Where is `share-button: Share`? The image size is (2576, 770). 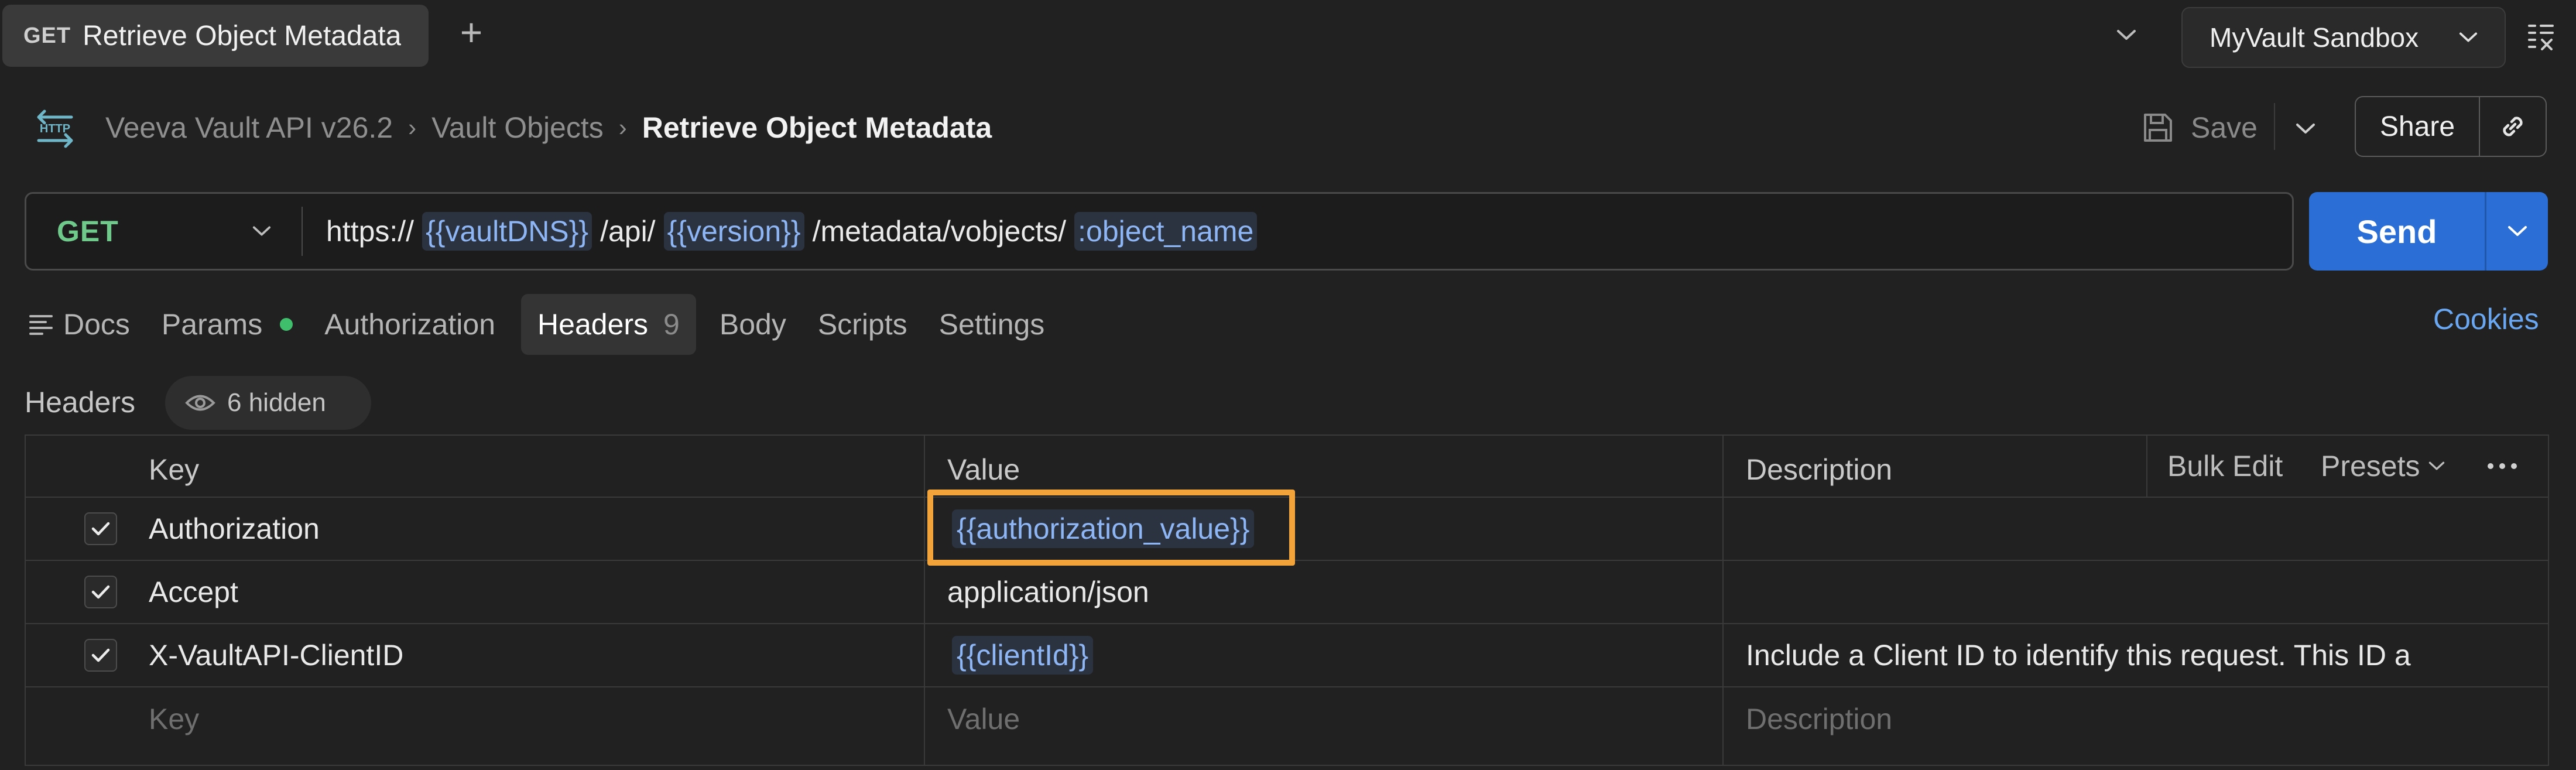 share-button: Share is located at coordinates (2417, 127).